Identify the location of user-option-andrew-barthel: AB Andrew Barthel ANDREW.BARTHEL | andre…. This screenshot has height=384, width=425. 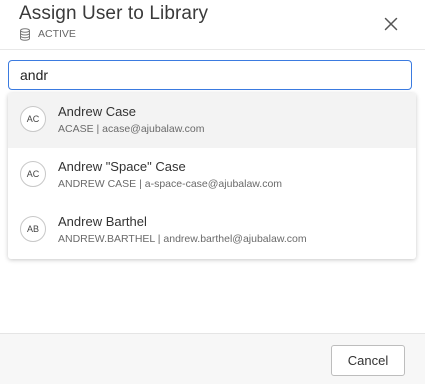
(212, 230).